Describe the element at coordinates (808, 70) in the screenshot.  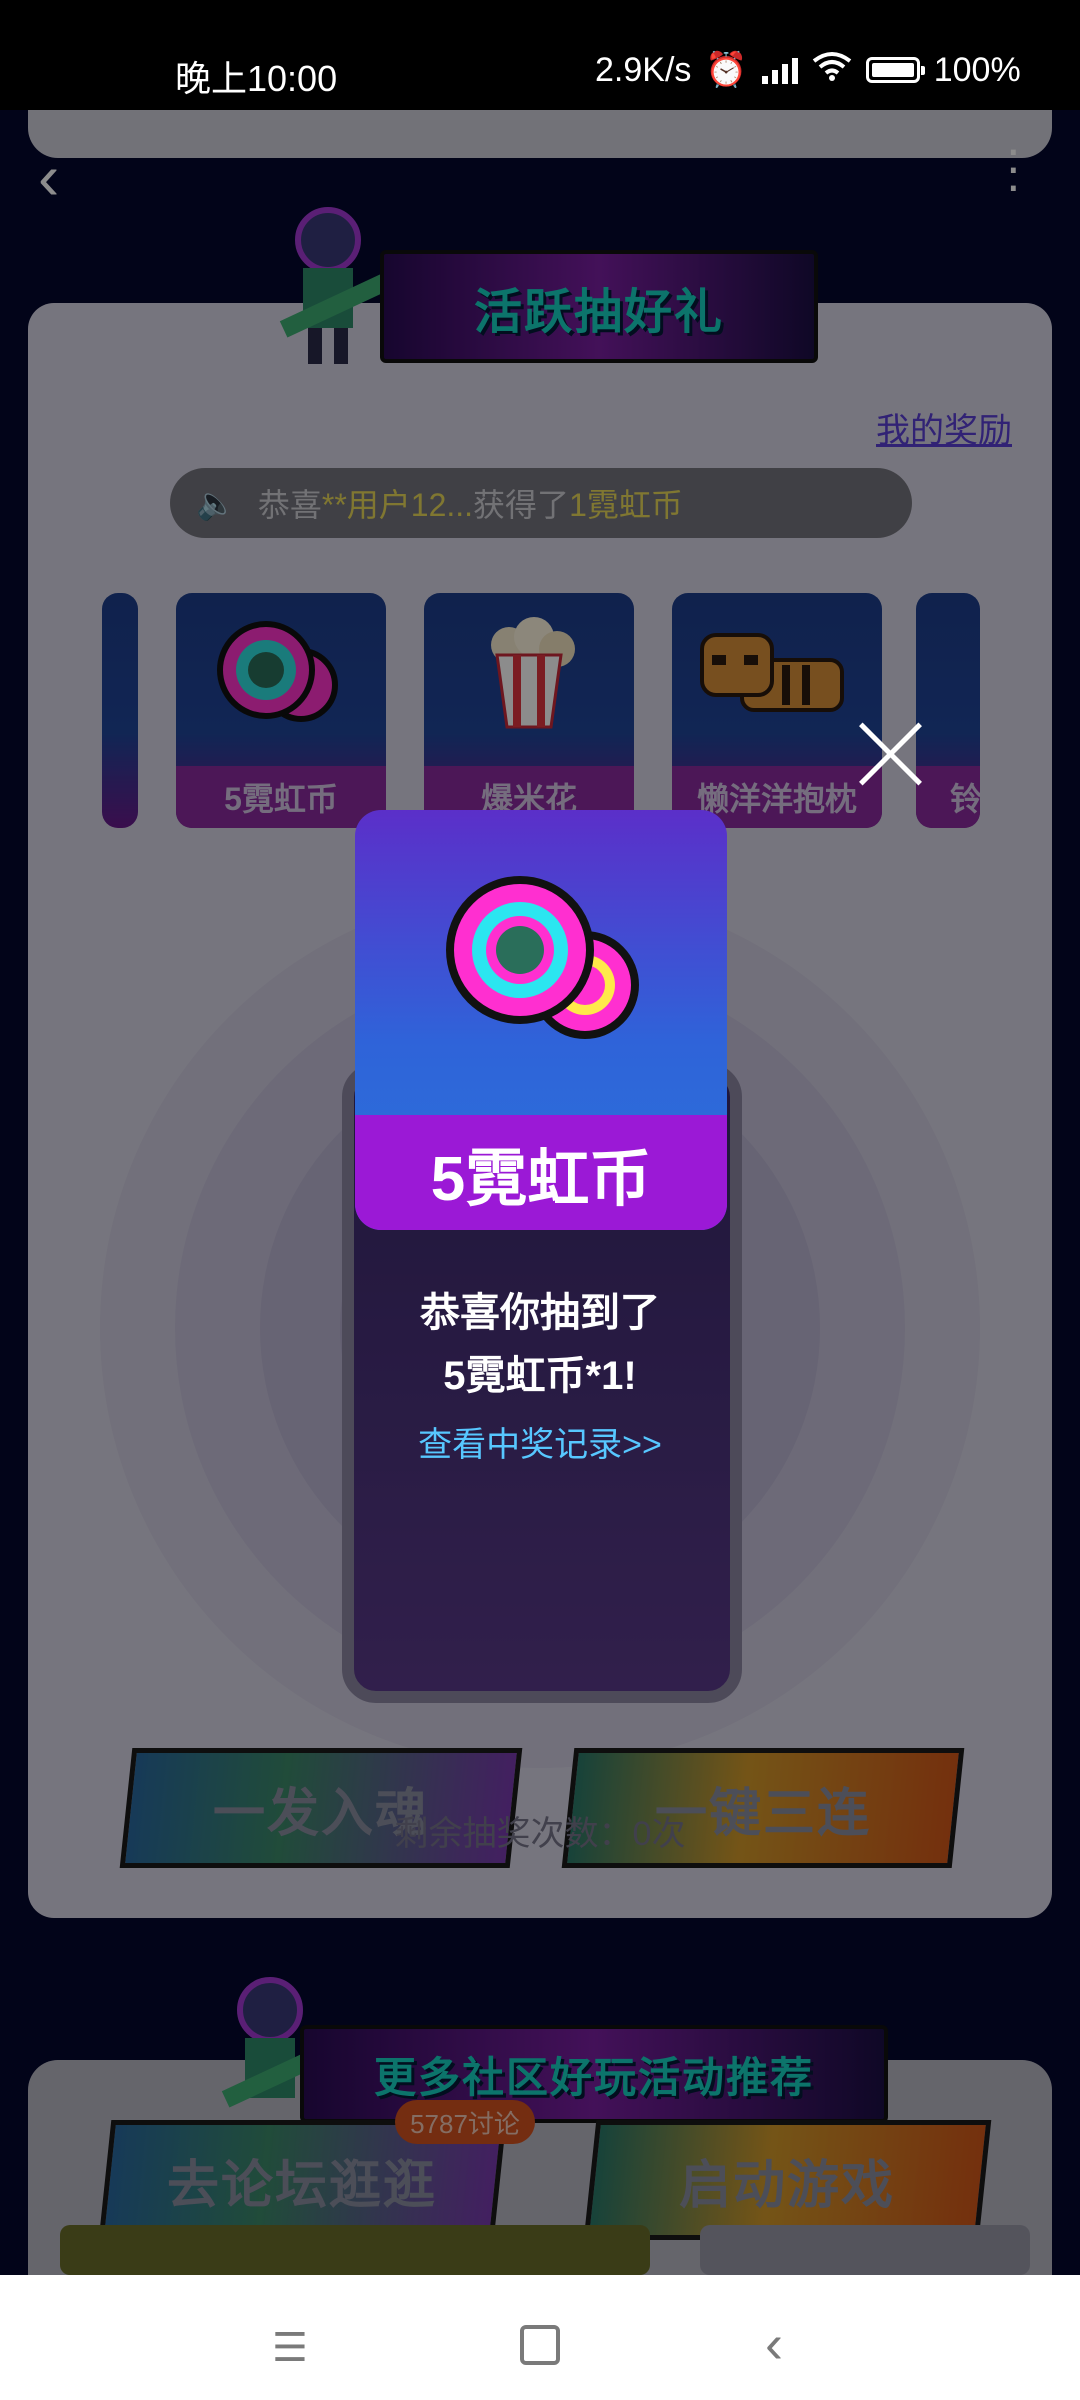
I see `status-right: 2.9K/s ⏰ 100%` at that location.